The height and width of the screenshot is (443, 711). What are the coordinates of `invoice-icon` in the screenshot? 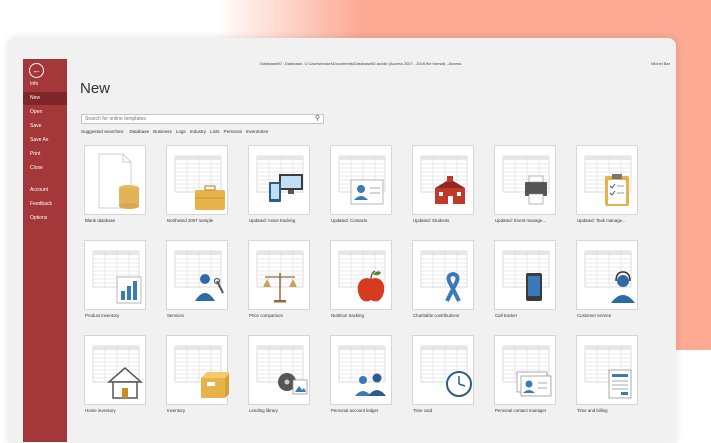 It's located at (608, 372).